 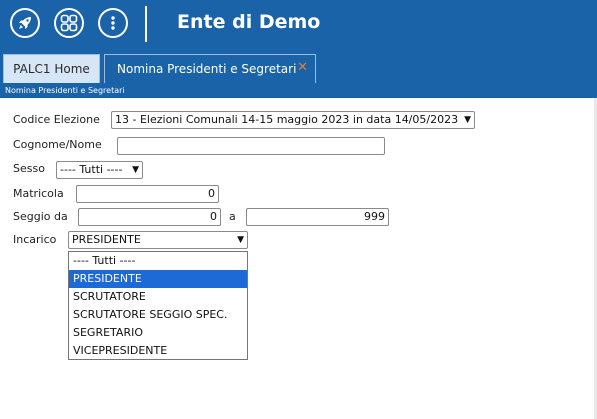 What do you see at coordinates (146, 24) in the screenshot?
I see `divider` at bounding box center [146, 24].